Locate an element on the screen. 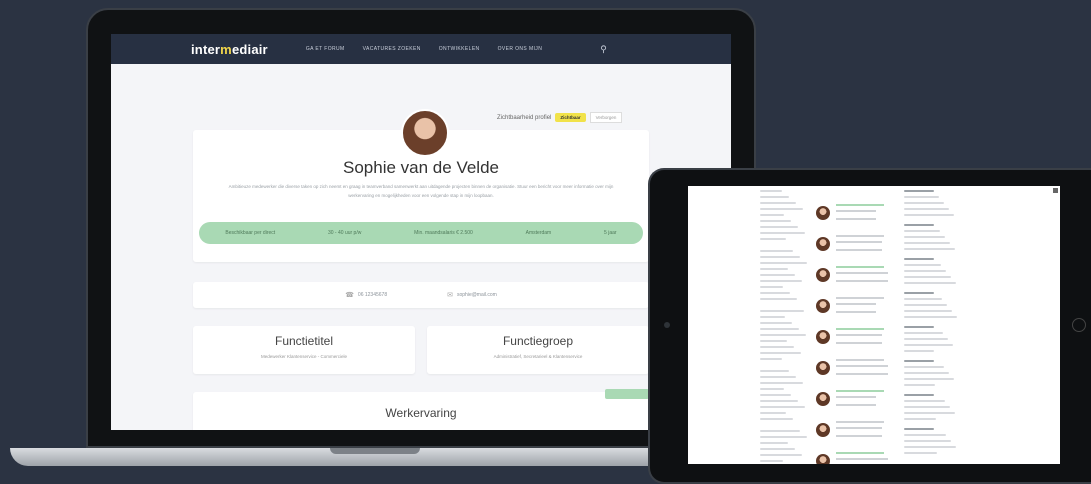  contact-phone: ☎ 06 12345678 is located at coordinates (366, 295).